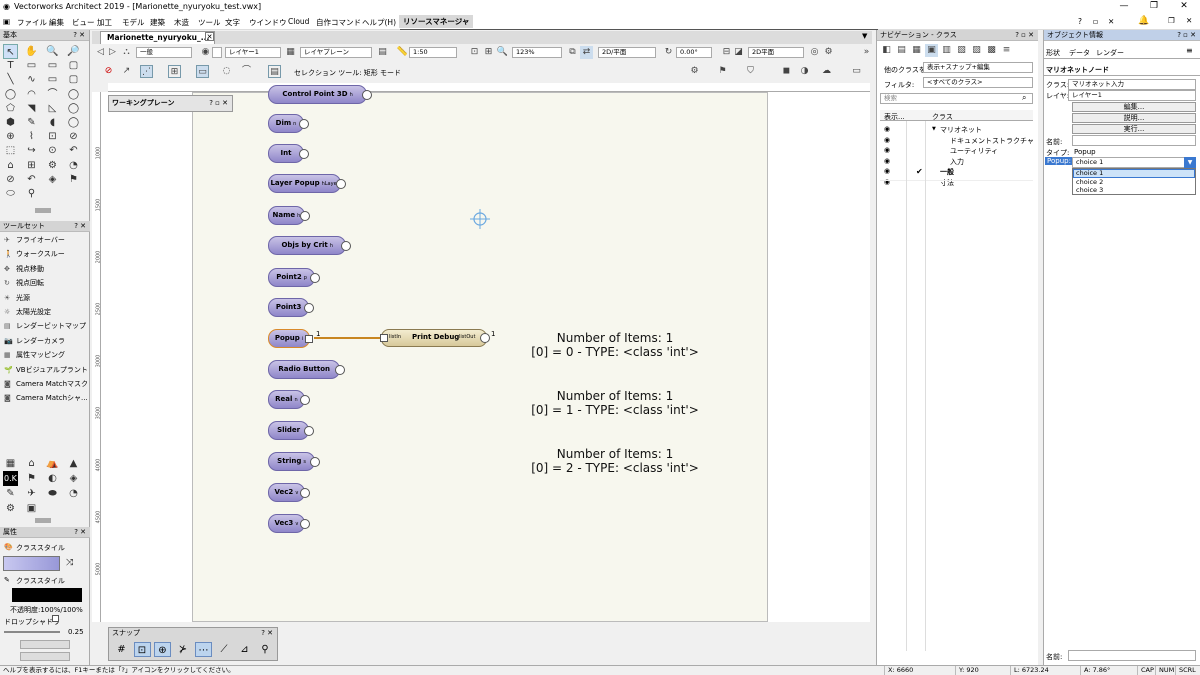 This screenshot has width=1200, height=675. I want to click on toolset-item: ◙ Camera Matchマスク, so click(46, 384).